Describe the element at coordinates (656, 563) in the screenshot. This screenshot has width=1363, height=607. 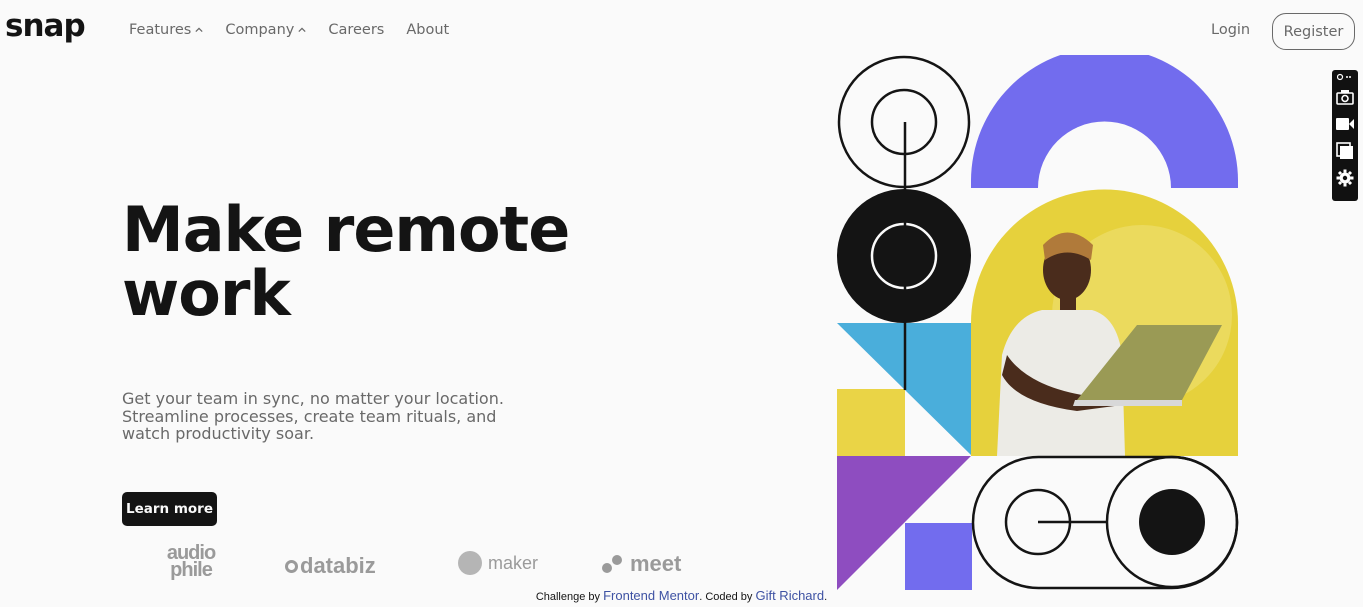
I see `meet-logo-text: meet` at that location.